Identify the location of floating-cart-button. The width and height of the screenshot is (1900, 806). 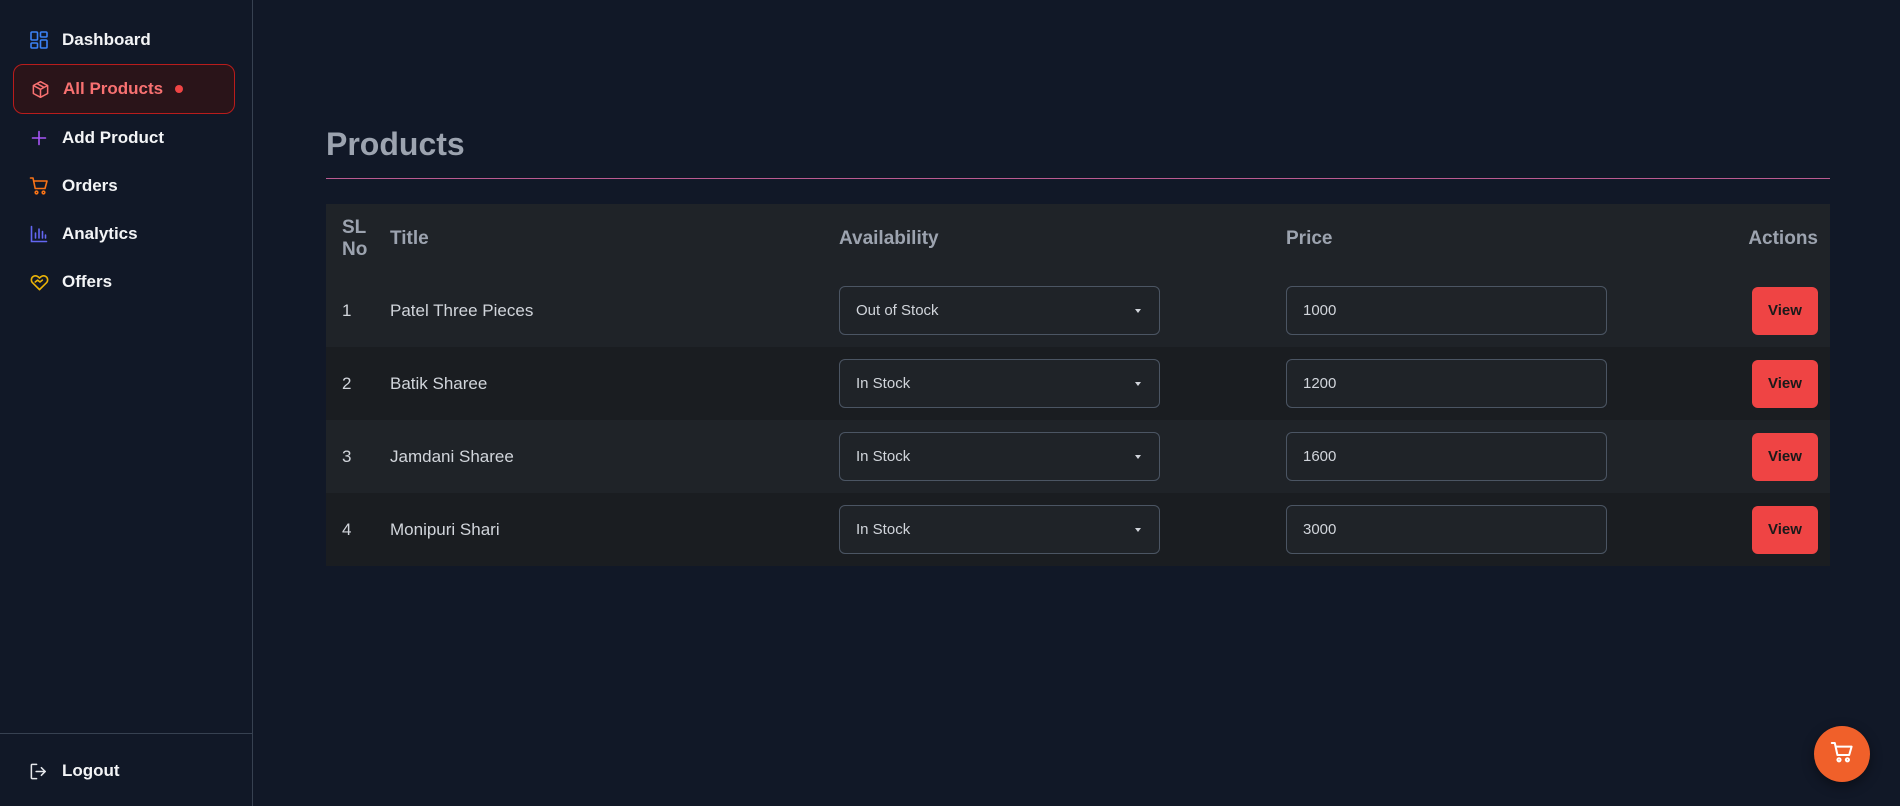
(1842, 754).